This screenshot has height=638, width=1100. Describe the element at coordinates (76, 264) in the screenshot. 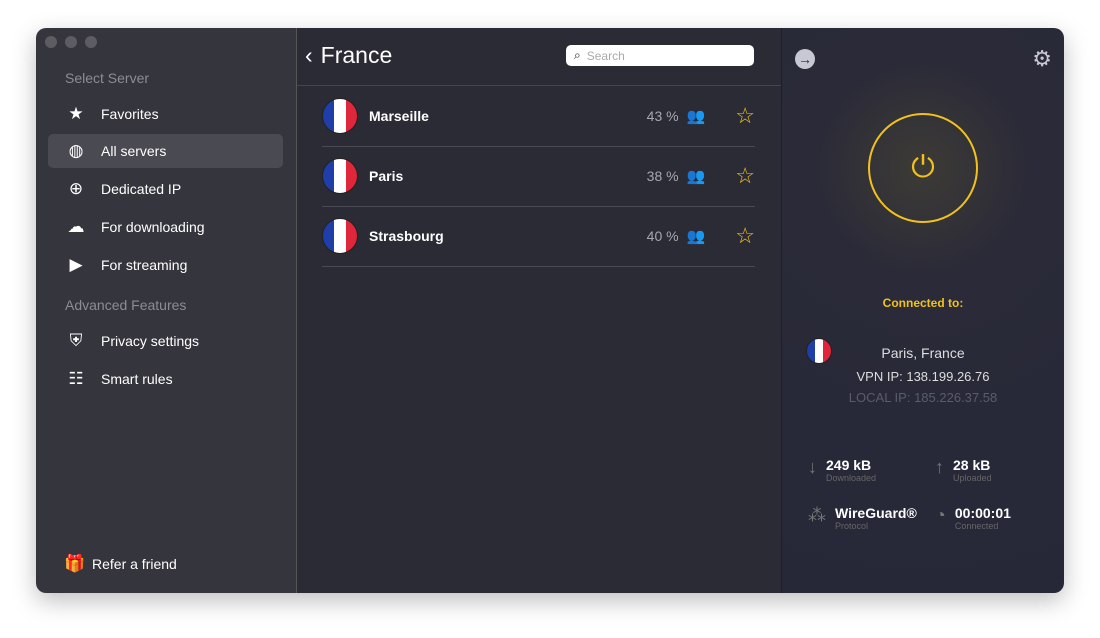

I see `play-screen-icon: ▶` at that location.